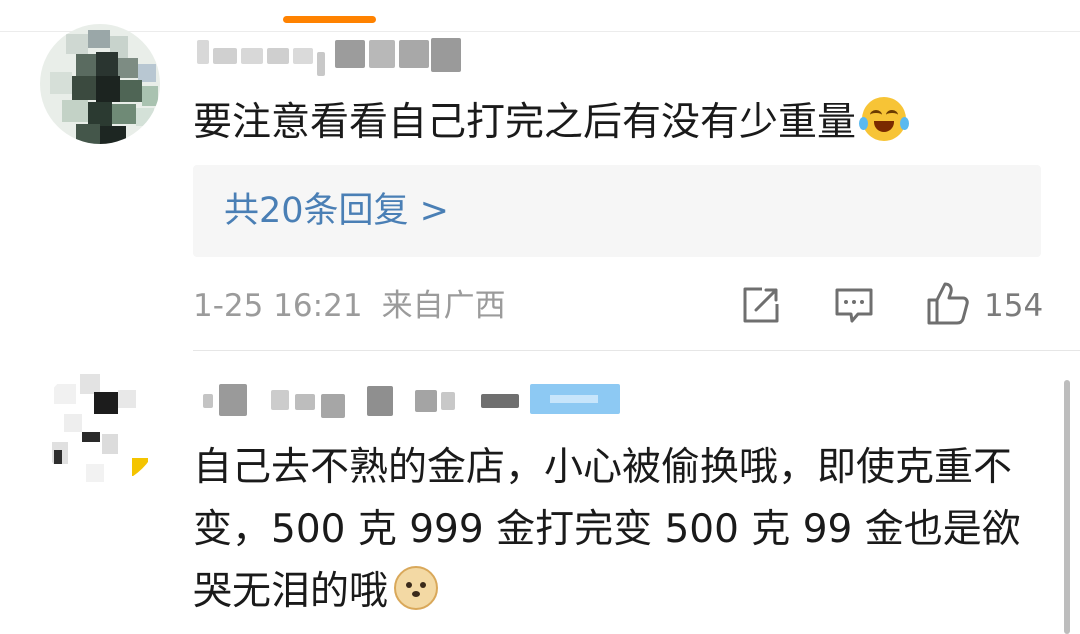 The height and width of the screenshot is (634, 1080). Describe the element at coordinates (884, 119) in the screenshot. I see `laugh-cry-icon` at that location.